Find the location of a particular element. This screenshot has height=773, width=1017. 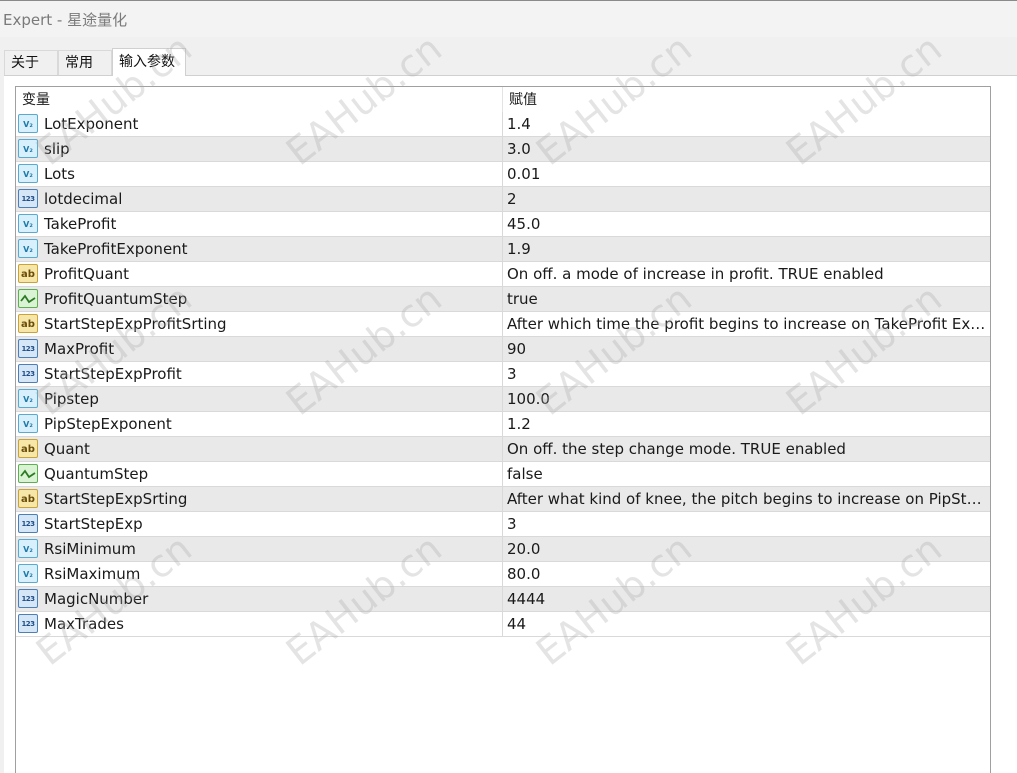

table-row: V₂ PipStepExponent 1.2 is located at coordinates (503, 424).